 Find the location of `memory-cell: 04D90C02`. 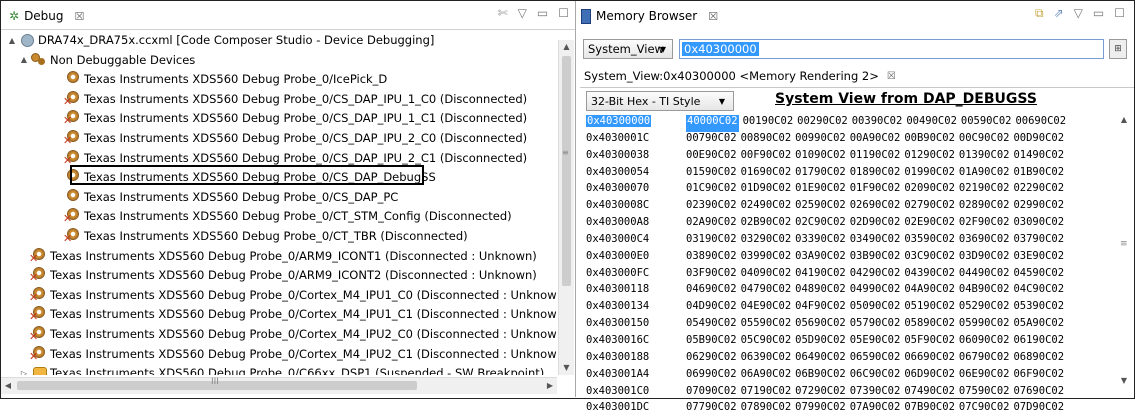

memory-cell: 04D90C02 is located at coordinates (711, 308).